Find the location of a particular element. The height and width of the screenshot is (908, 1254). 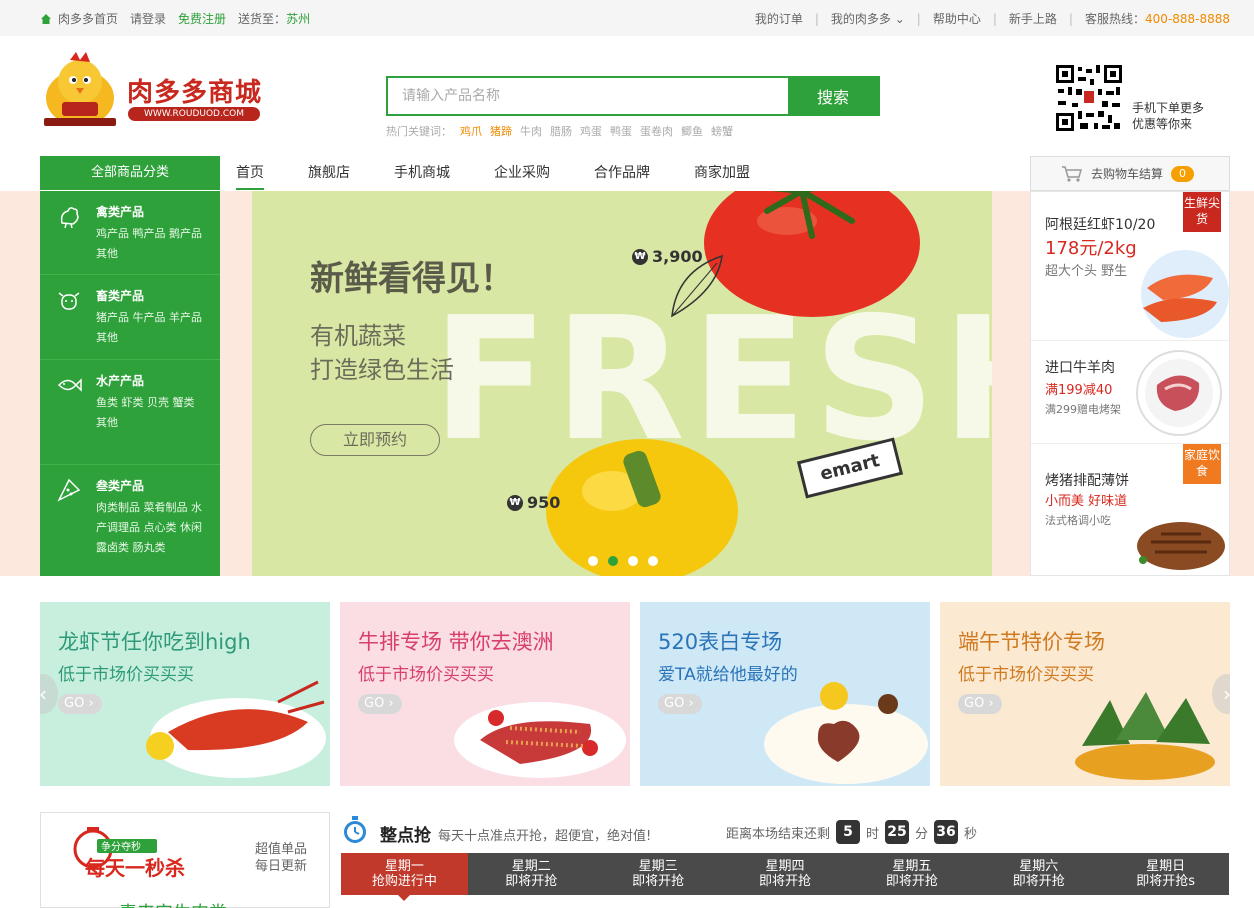

tab-saturday: 星期六 即将开抢 is located at coordinates (1038, 874).